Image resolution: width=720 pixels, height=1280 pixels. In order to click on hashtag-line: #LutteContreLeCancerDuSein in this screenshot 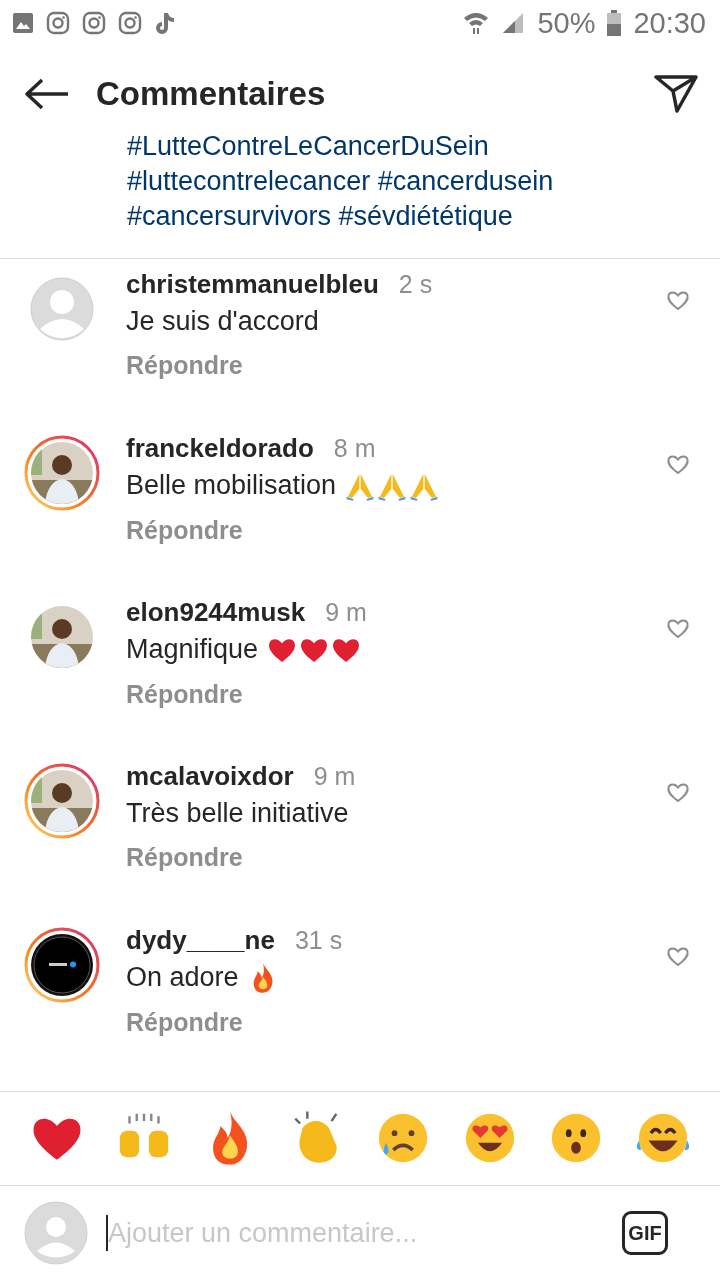, I will do `click(413, 146)`.